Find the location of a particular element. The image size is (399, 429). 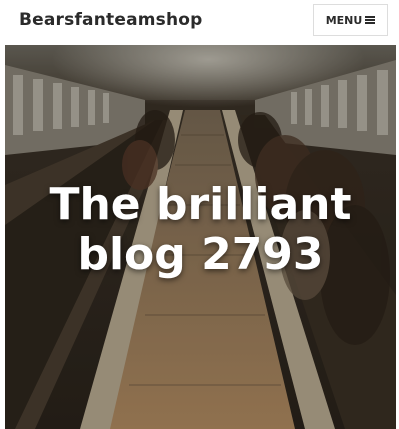

hero-title-line1: The brilliant is located at coordinates (200, 204).